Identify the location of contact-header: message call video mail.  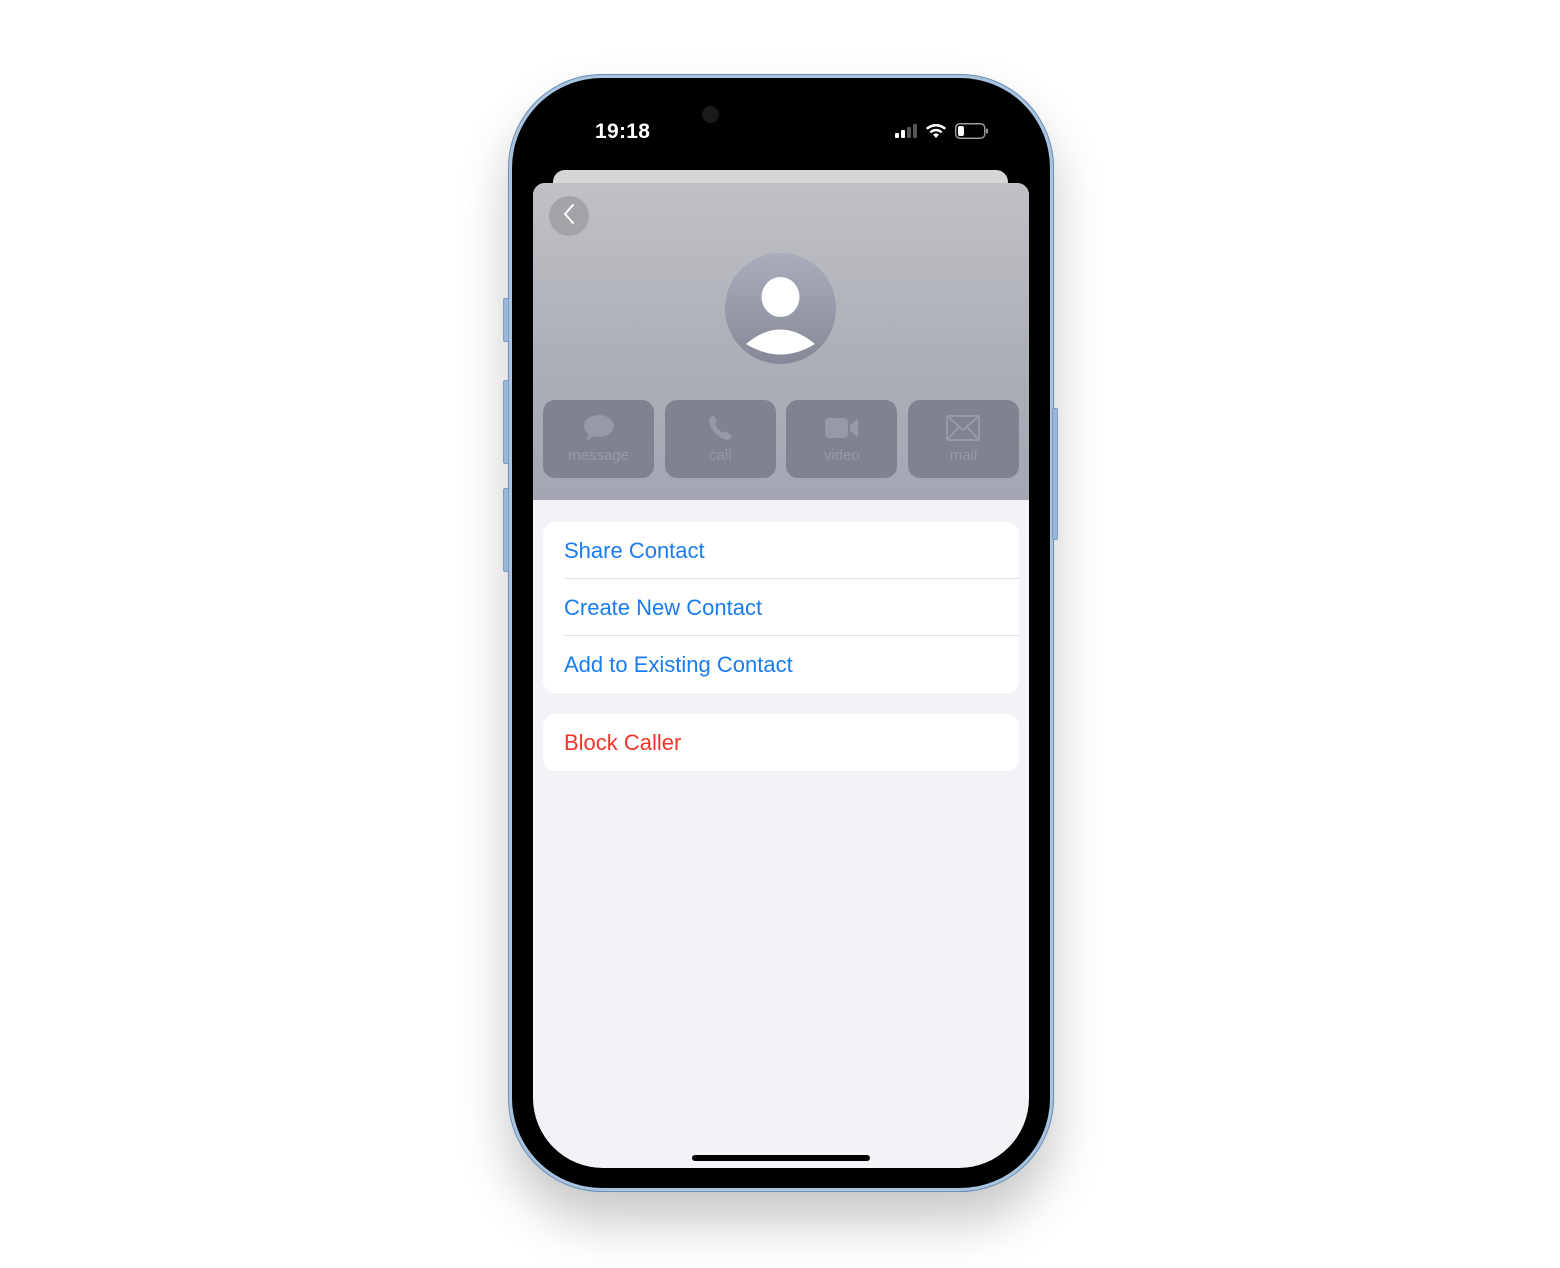
(781, 341).